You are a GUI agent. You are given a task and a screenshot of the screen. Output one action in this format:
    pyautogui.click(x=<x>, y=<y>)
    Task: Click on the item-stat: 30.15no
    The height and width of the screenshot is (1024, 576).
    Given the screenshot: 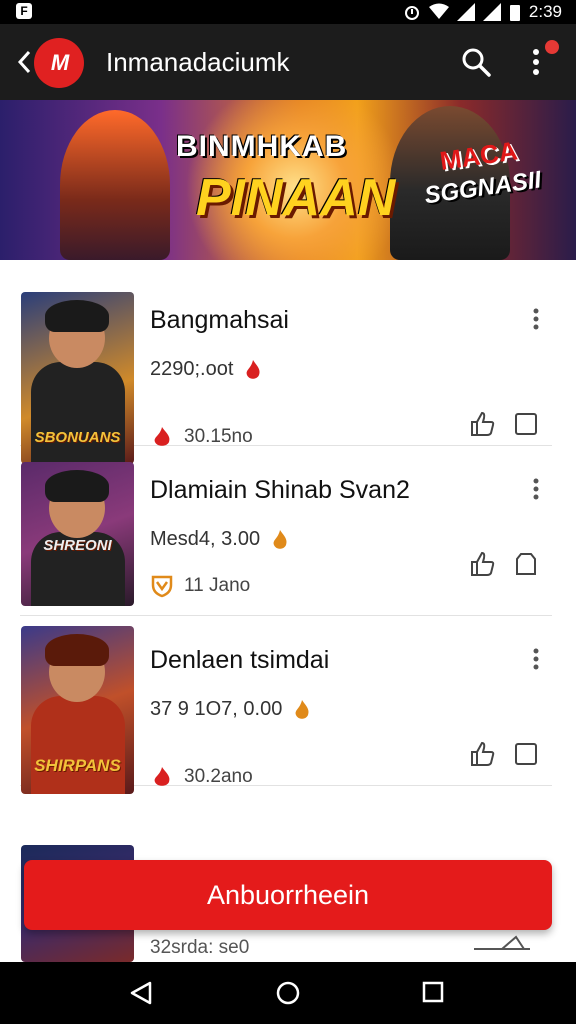 What is the action you would take?
    pyautogui.click(x=201, y=437)
    